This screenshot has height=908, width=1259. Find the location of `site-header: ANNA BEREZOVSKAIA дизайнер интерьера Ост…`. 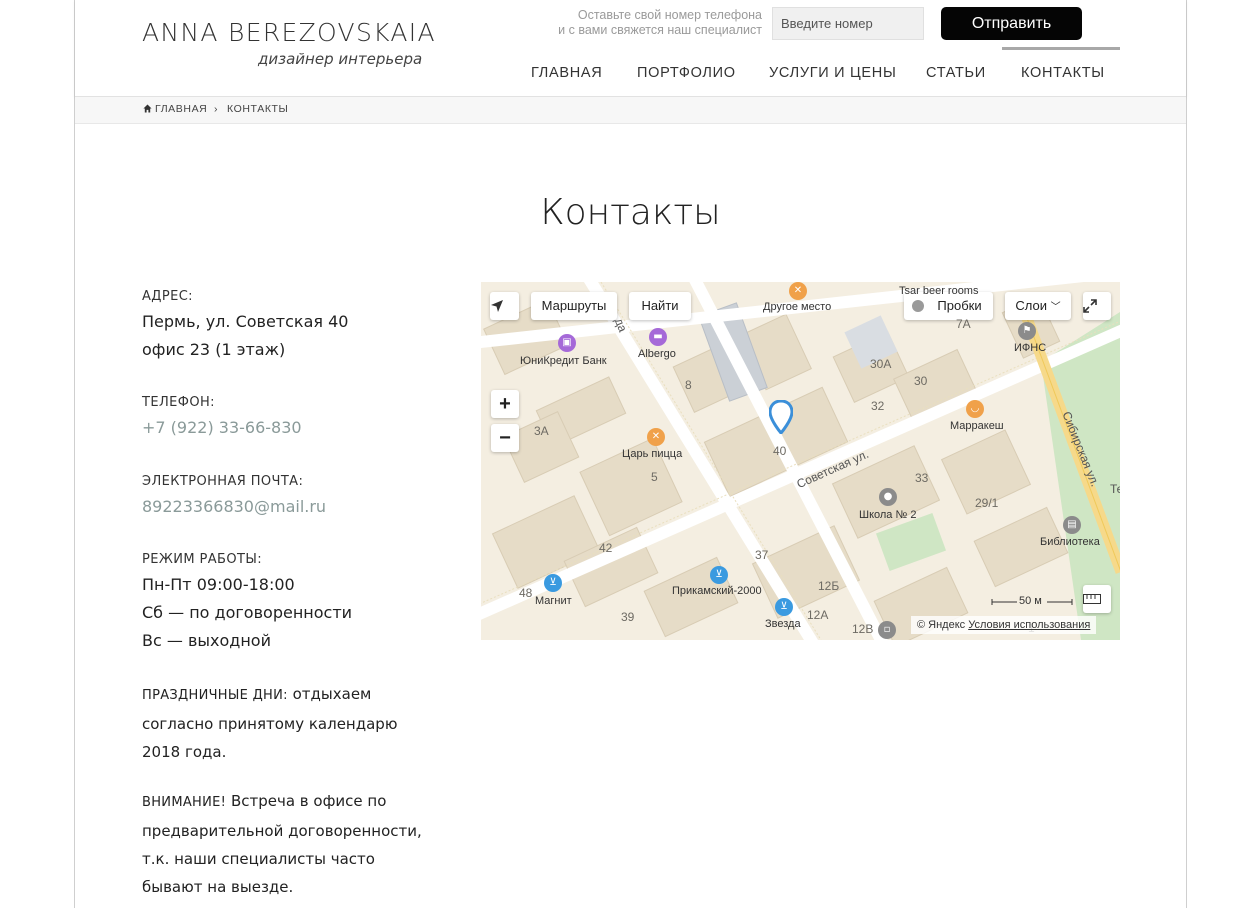

site-header: ANNA BEREZOVSKAIA дизайнер интерьера Ост… is located at coordinates (630, 48).